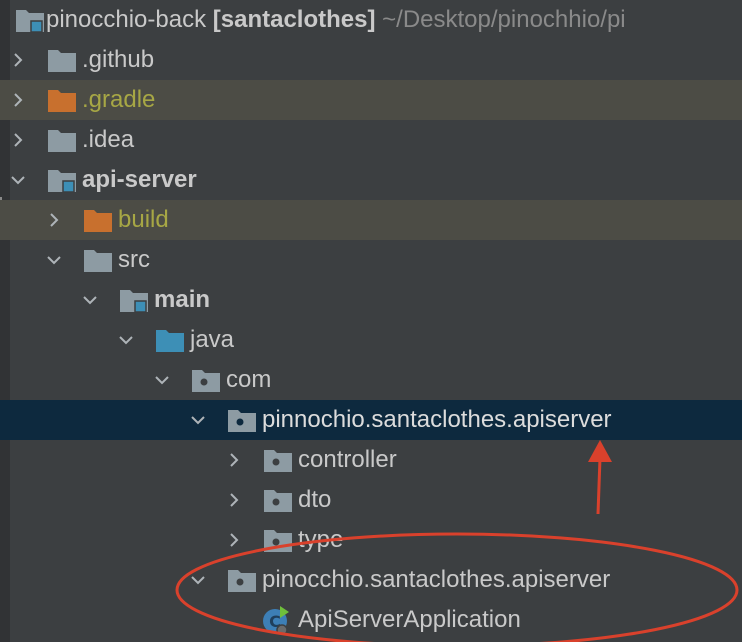  What do you see at coordinates (437, 419) in the screenshot?
I see `tree-item-label: pinnochio.santaclothes.apiserver` at bounding box center [437, 419].